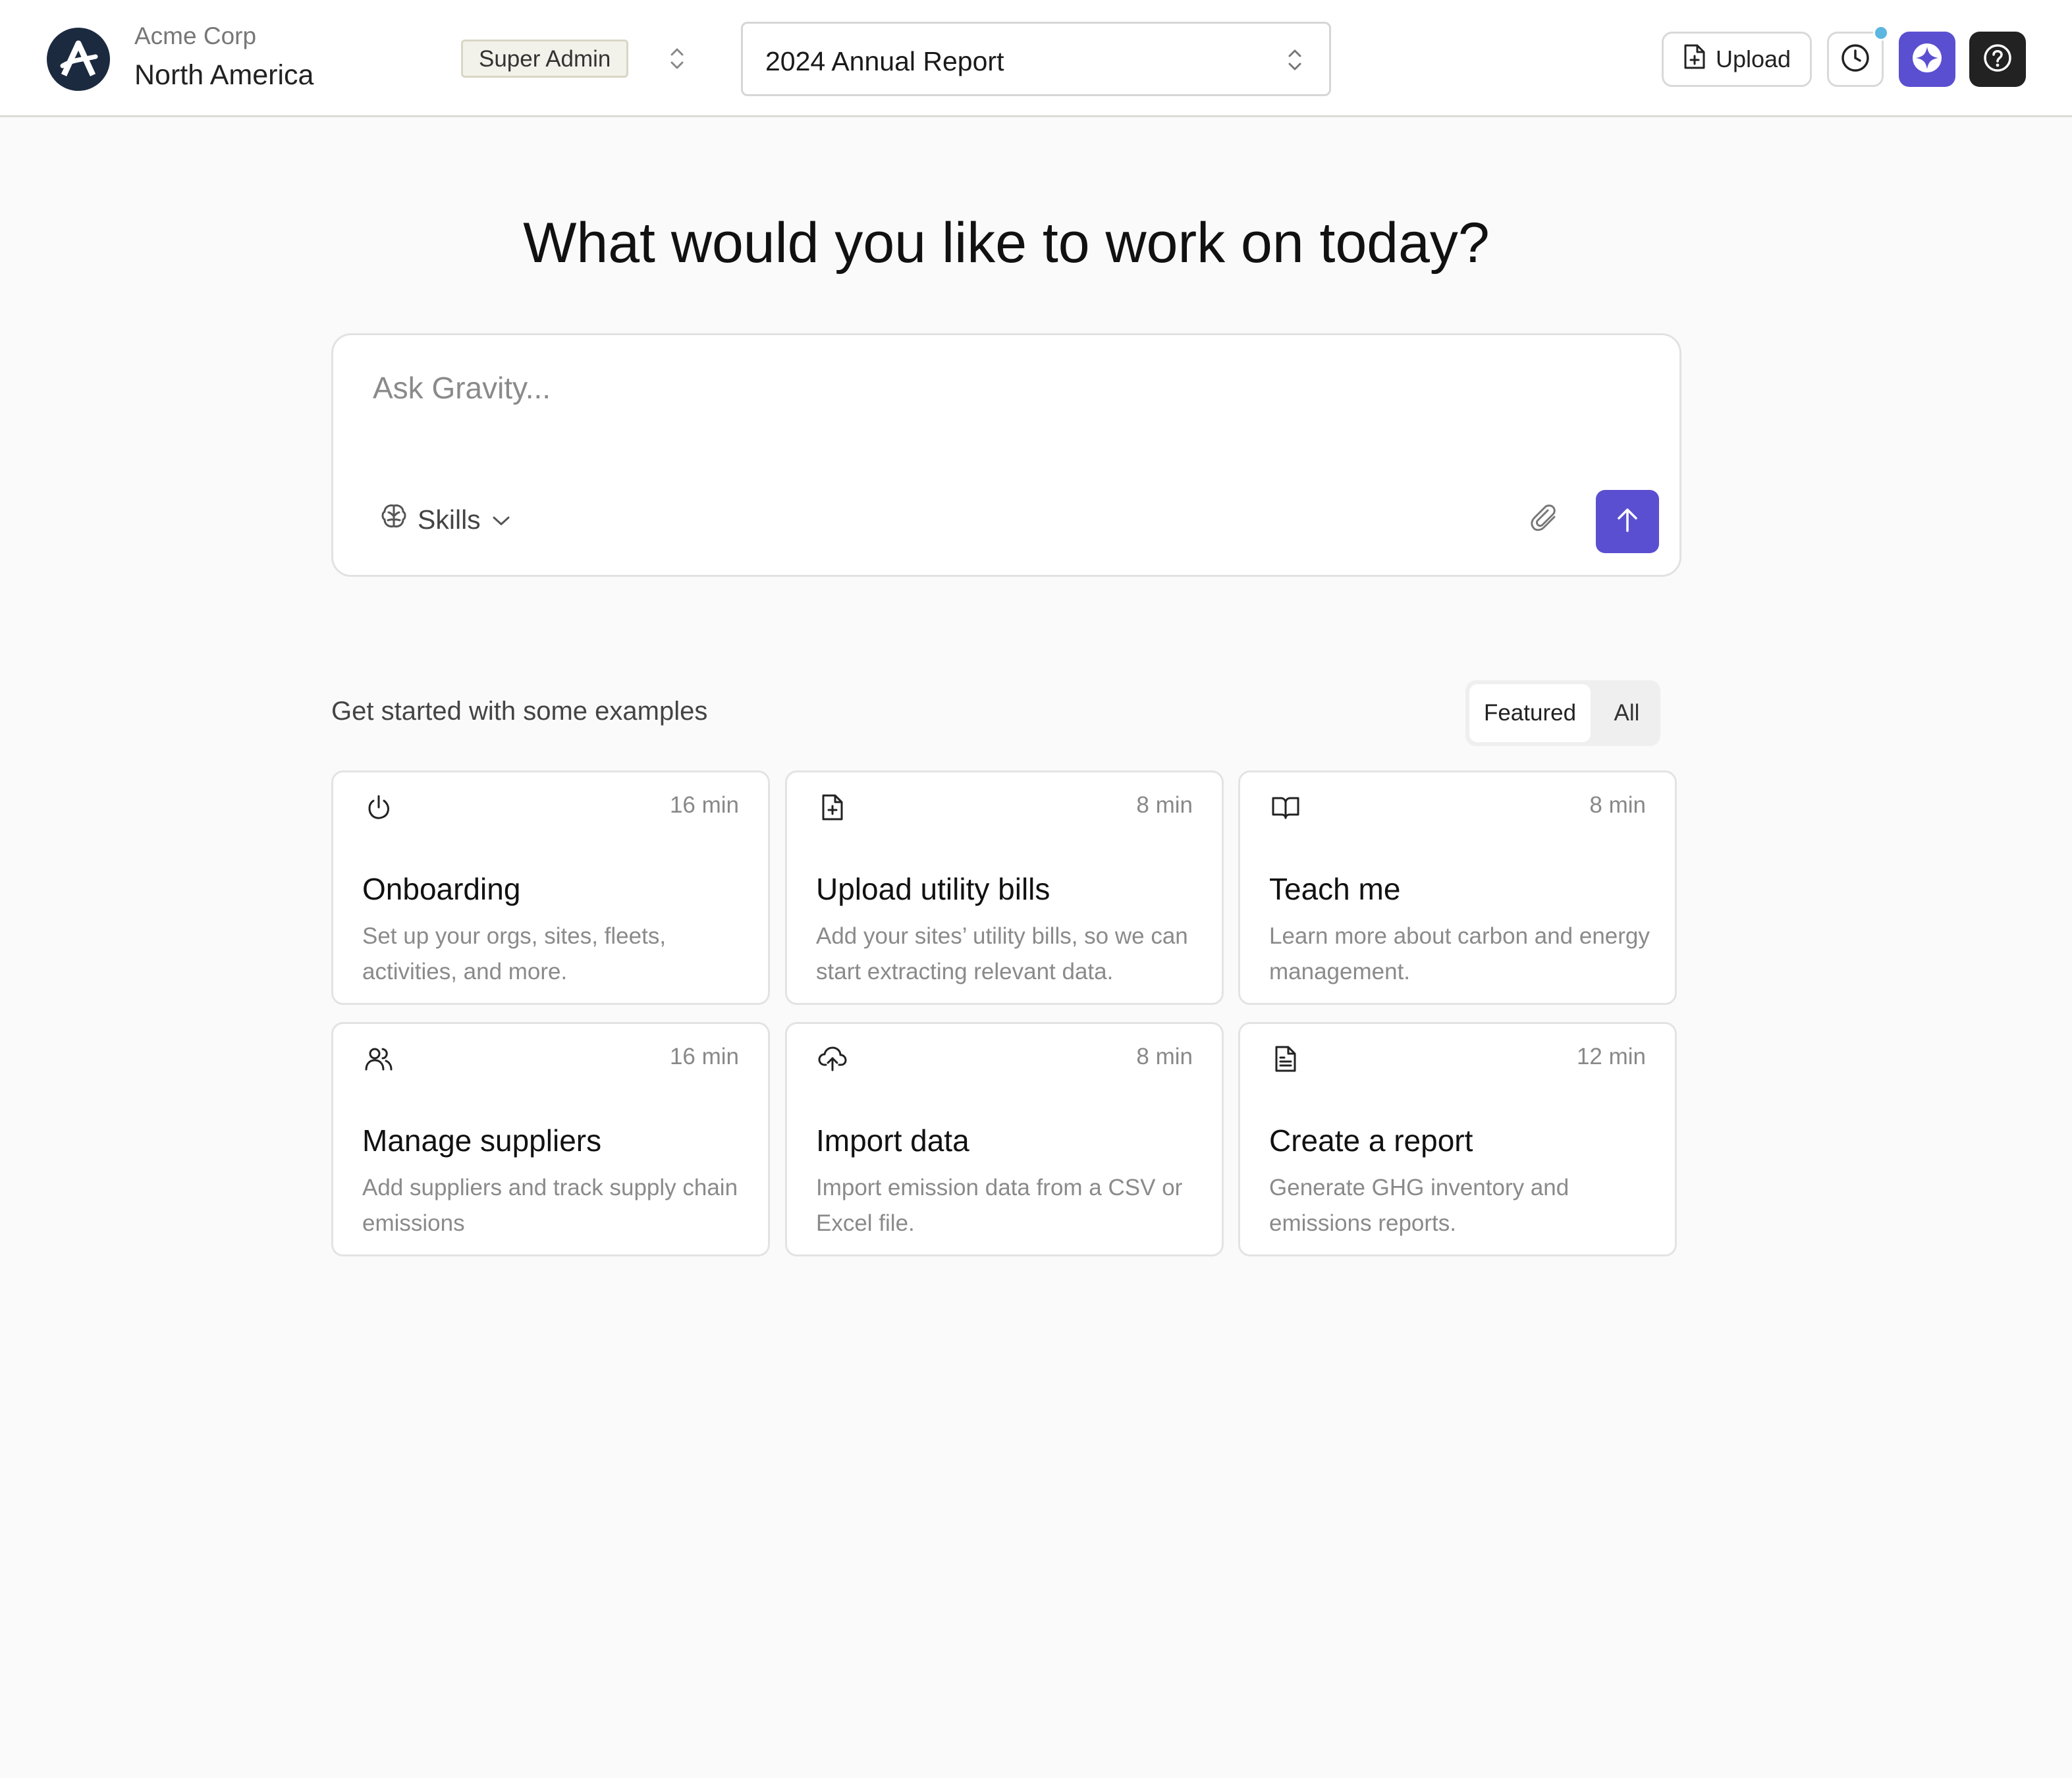 This screenshot has height=1778, width=2072. What do you see at coordinates (1371, 1140) in the screenshot?
I see `card-title: Create a report` at bounding box center [1371, 1140].